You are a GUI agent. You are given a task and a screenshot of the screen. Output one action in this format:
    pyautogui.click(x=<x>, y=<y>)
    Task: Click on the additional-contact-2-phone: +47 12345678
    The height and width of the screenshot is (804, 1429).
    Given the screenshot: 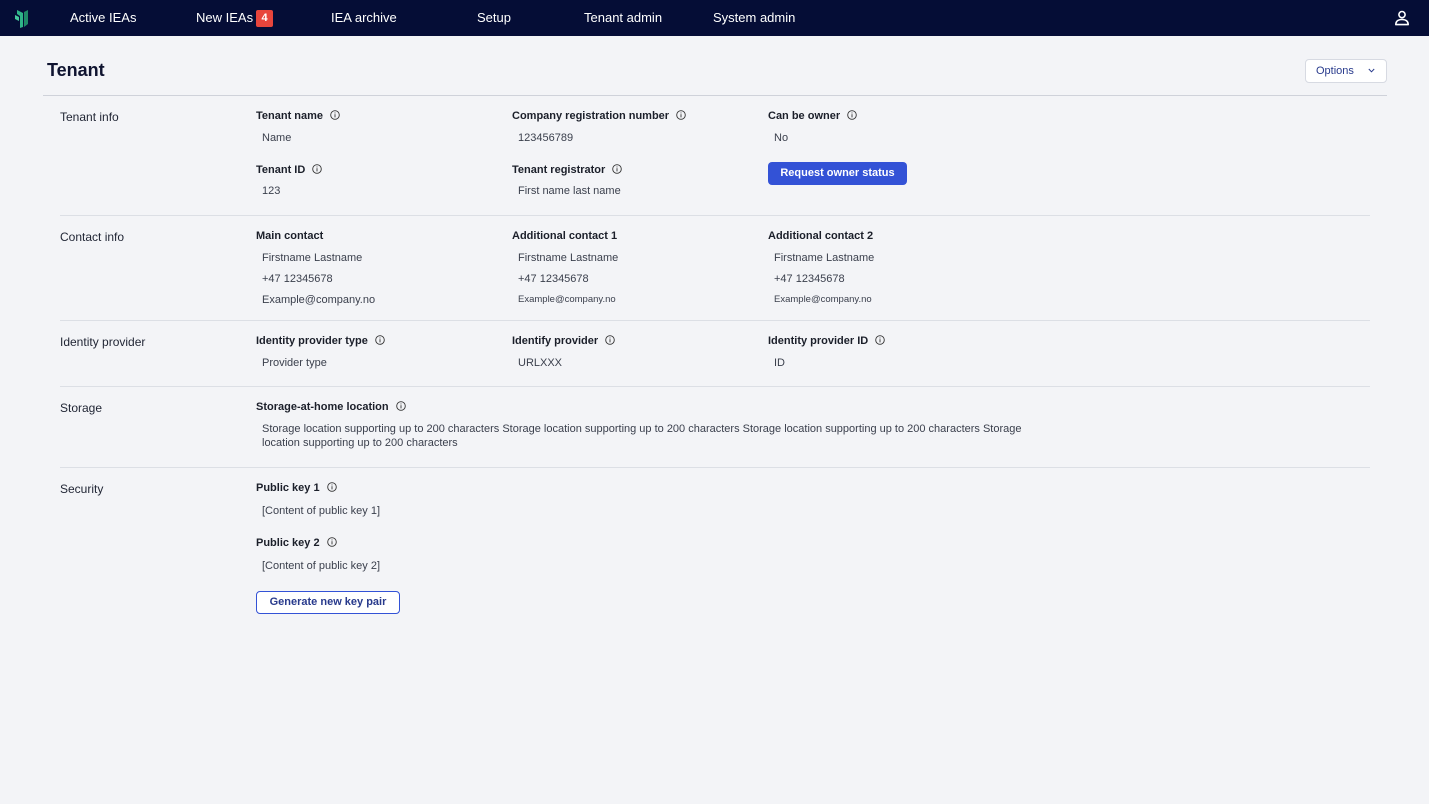 What is the action you would take?
    pyautogui.click(x=809, y=279)
    